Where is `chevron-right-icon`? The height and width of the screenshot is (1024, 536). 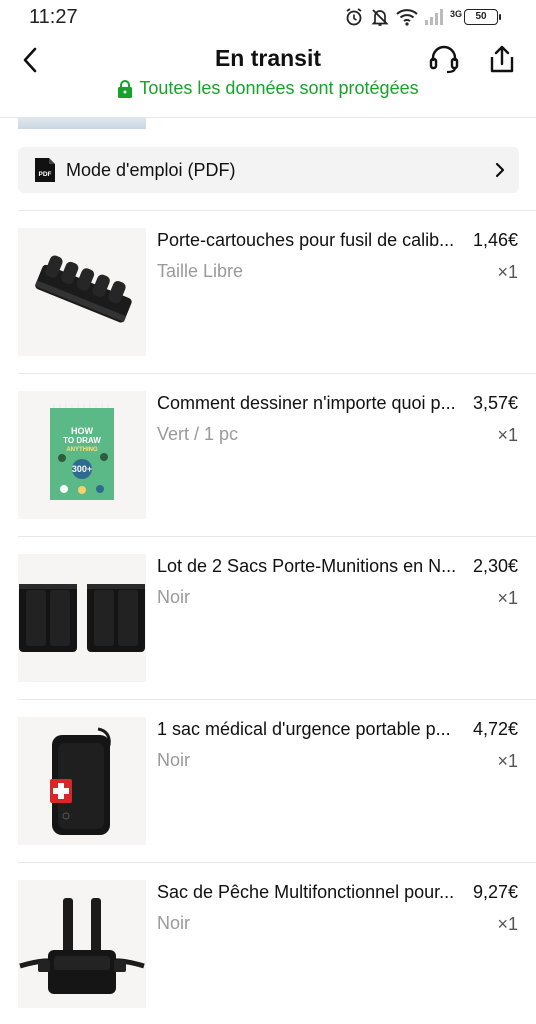
chevron-right-icon is located at coordinates (500, 170).